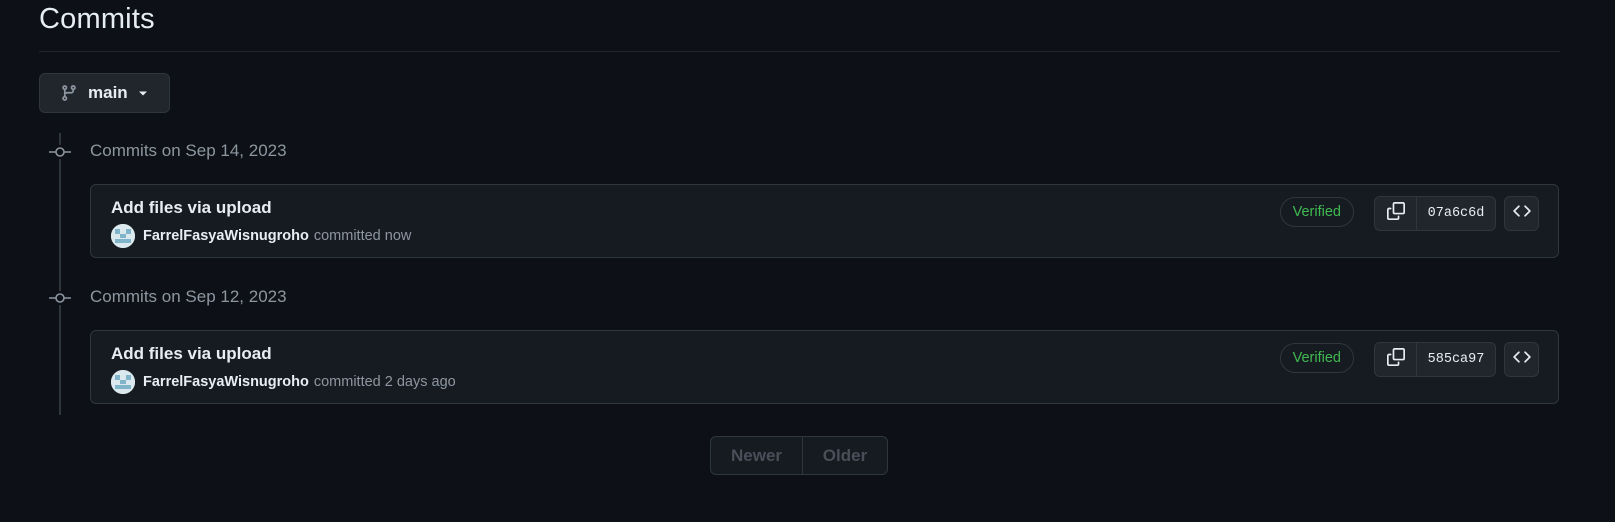  I want to click on timeline-line, so click(60, 274).